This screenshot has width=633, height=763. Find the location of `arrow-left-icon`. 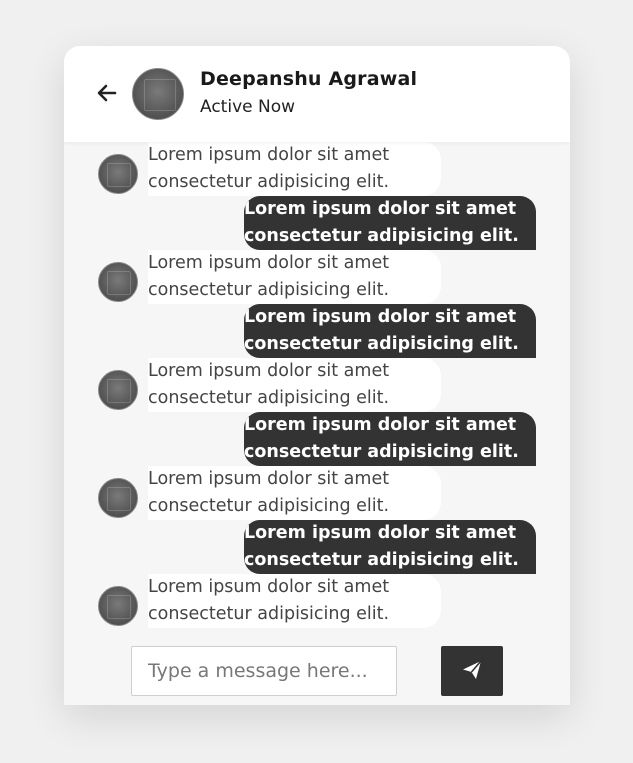

arrow-left-icon is located at coordinates (107, 93).